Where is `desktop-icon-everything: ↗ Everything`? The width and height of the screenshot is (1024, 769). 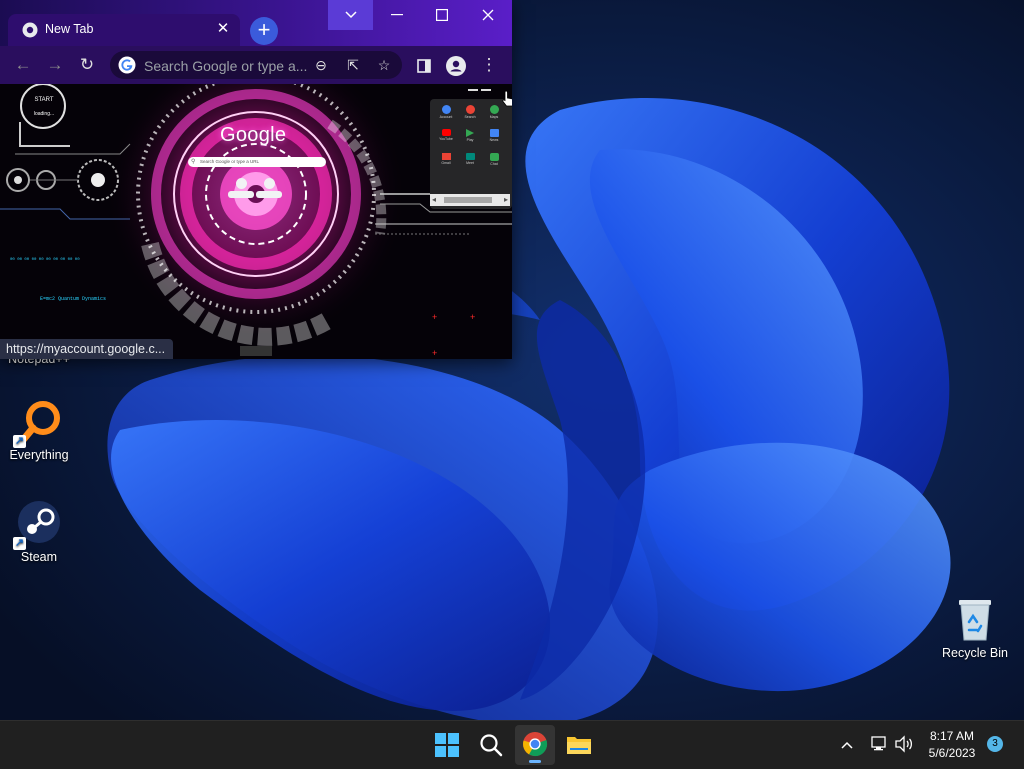 desktop-icon-everything: ↗ Everything is located at coordinates (39, 430).